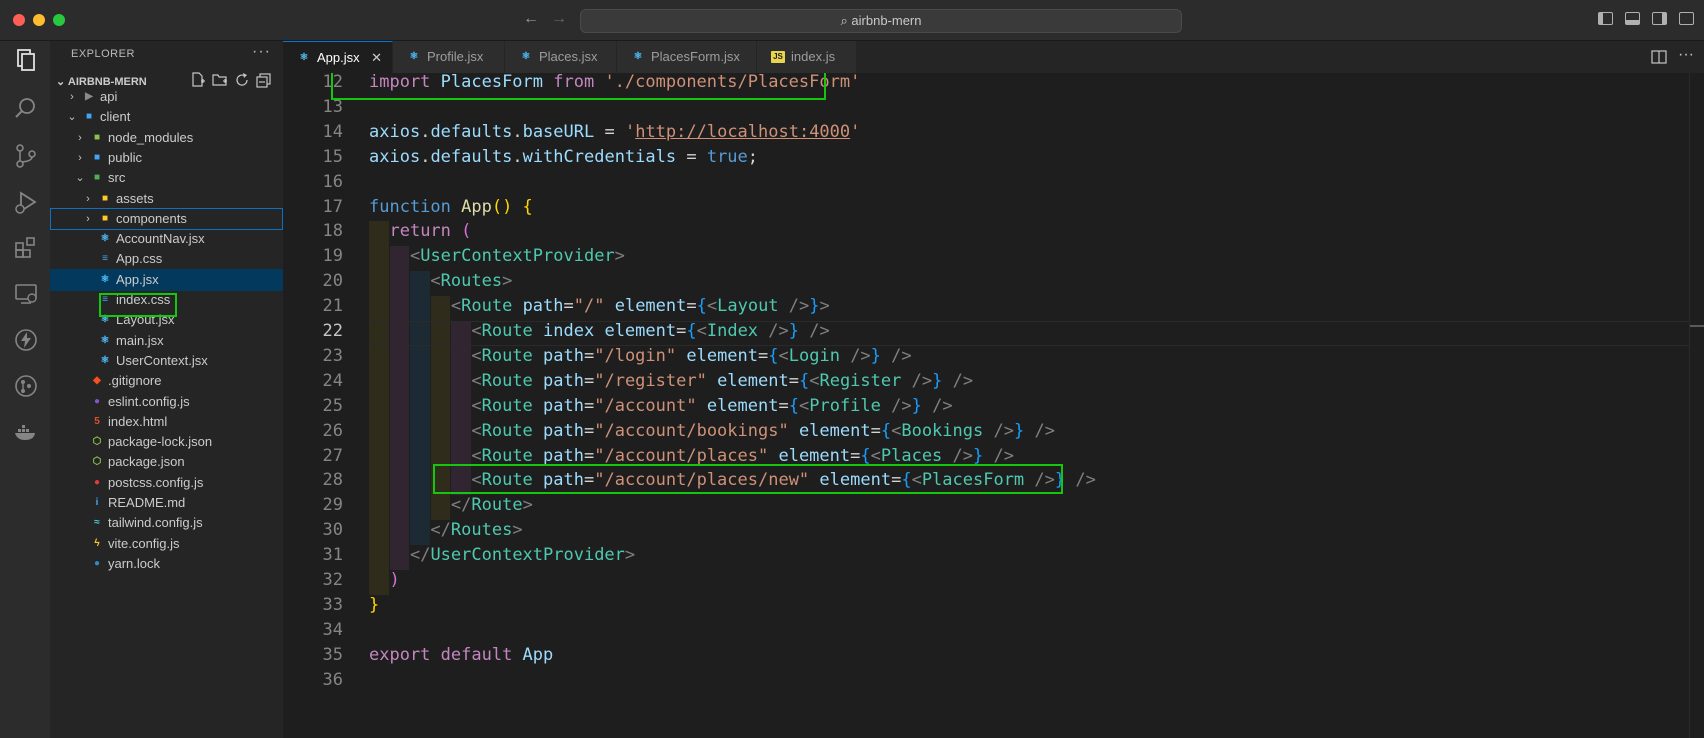 The height and width of the screenshot is (738, 1704). I want to click on file-row: ⬡ package.json, so click(166, 462).